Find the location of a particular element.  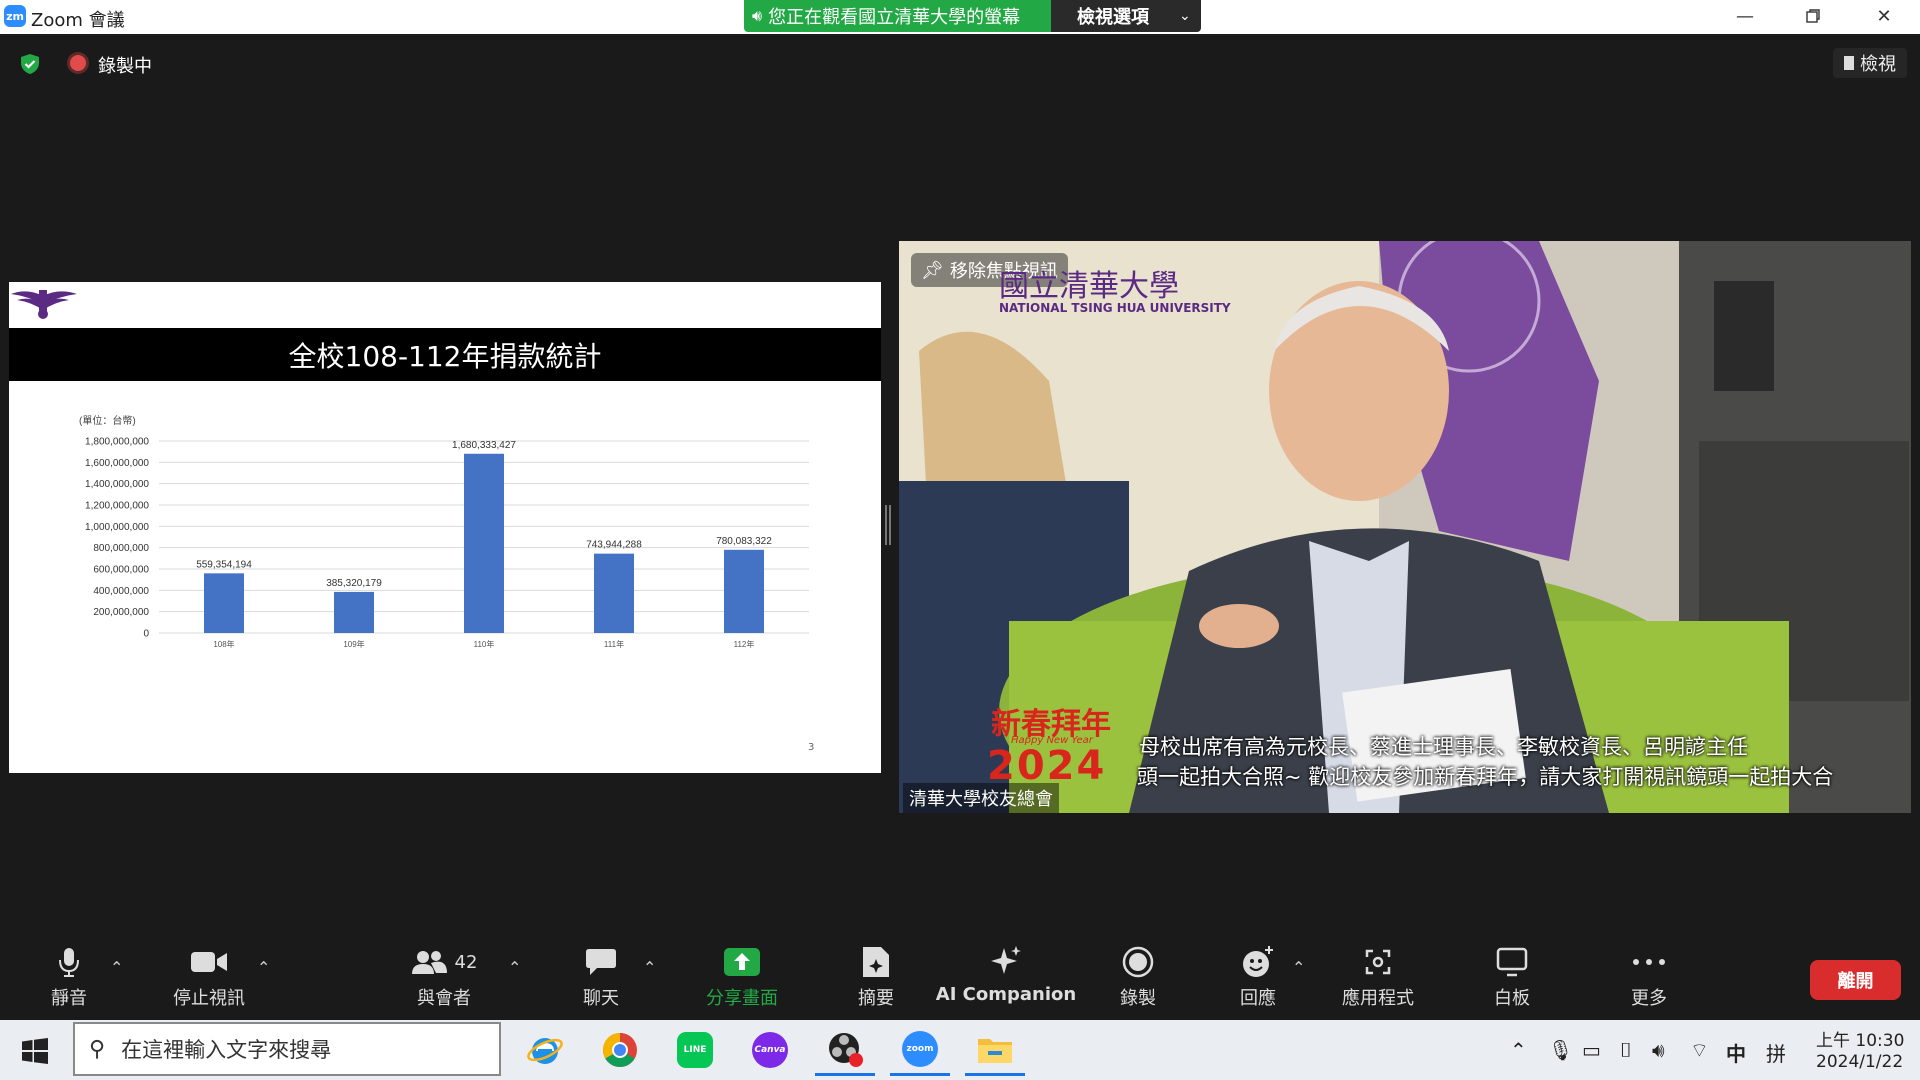

canva-app: Canva is located at coordinates (770, 1050).